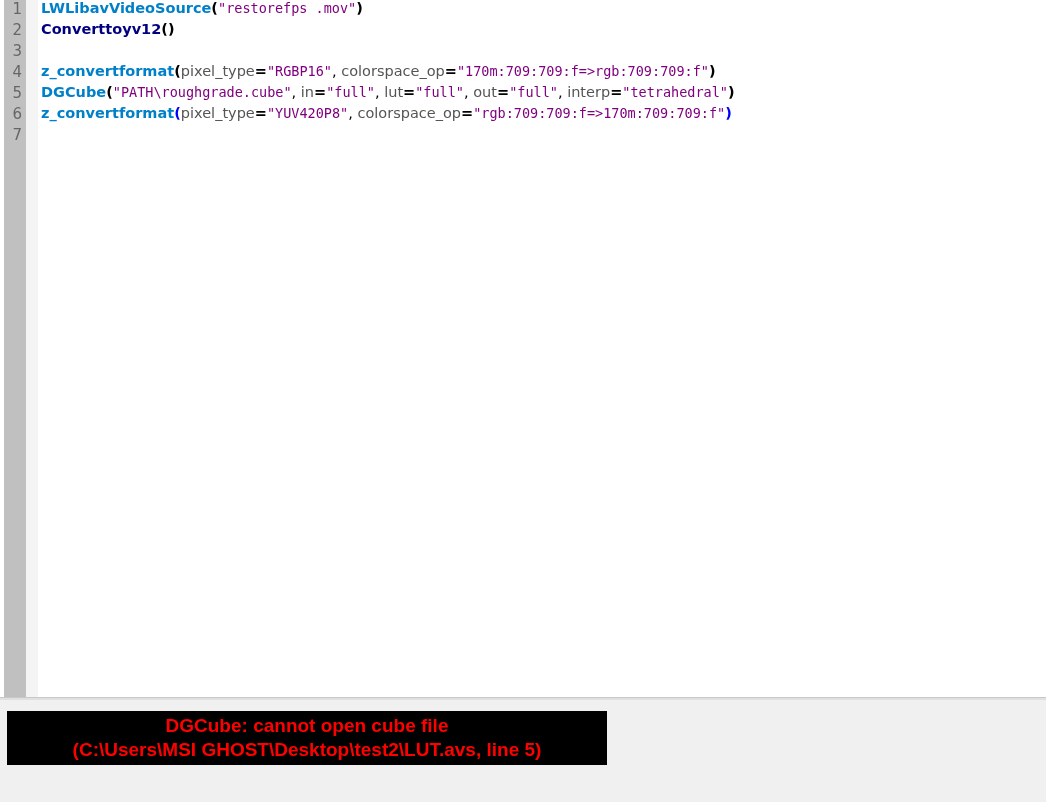 The width and height of the screenshot is (1046, 802). Describe the element at coordinates (17, 10) in the screenshot. I see `line-number: 1` at that location.